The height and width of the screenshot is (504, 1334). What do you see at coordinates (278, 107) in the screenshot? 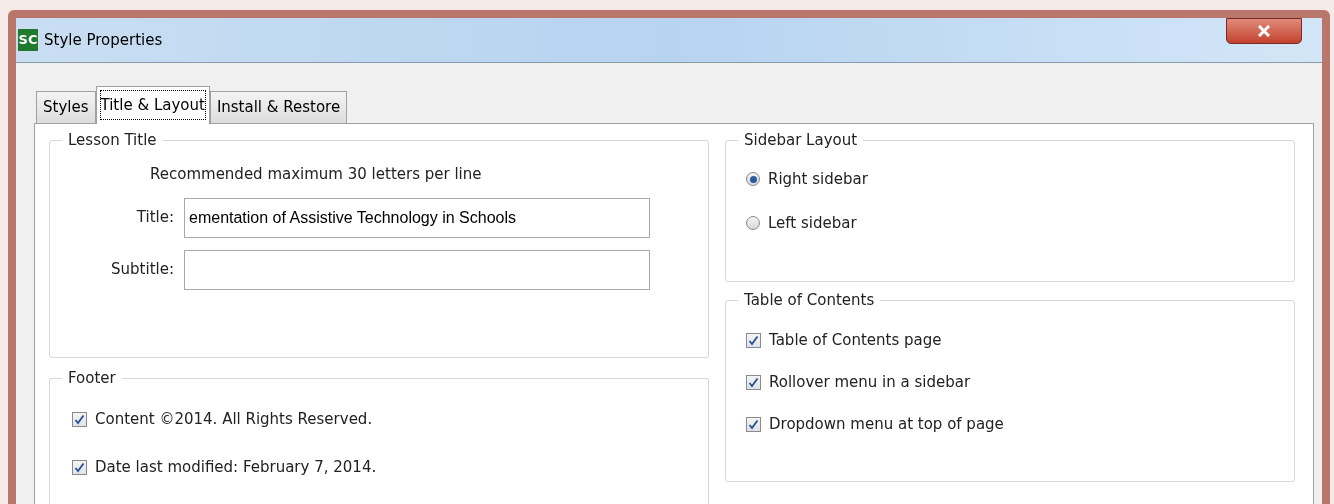
I see `tab: Install & Restore` at bounding box center [278, 107].